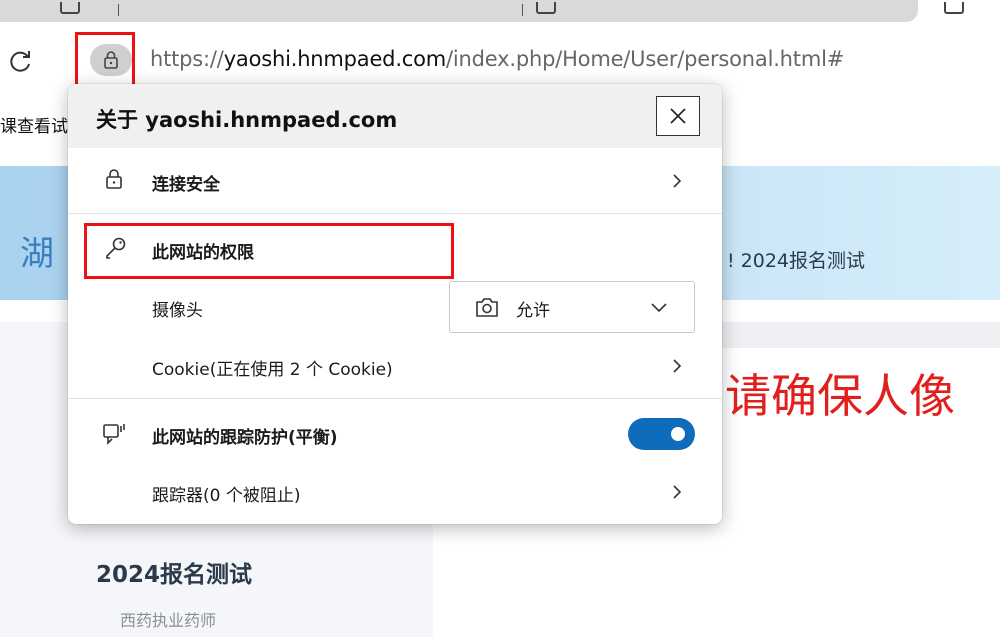 The width and height of the screenshot is (1000, 637). Describe the element at coordinates (395, 434) in the screenshot. I see `tracking-prevention-row: 此网站的跟踪防护(平衡)` at that location.